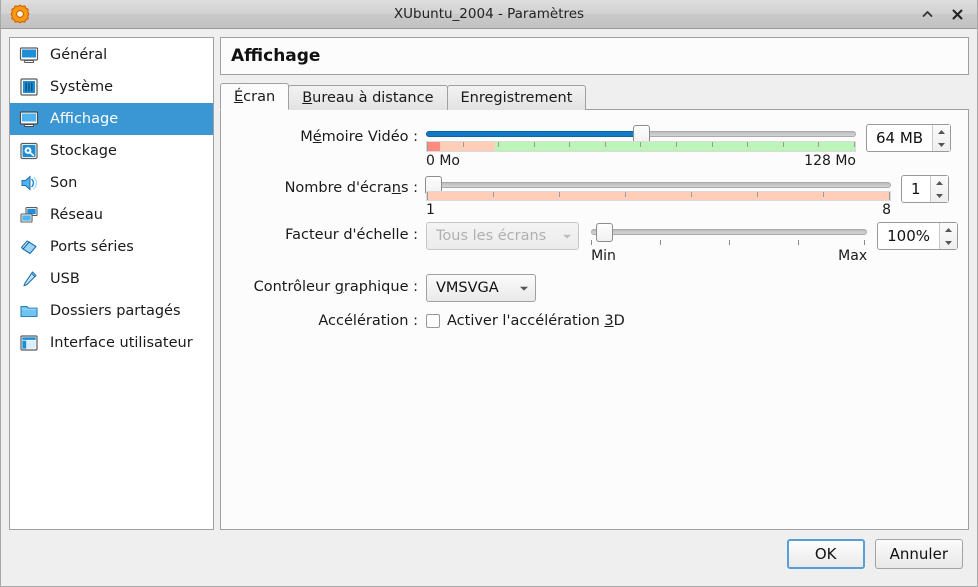 The height and width of the screenshot is (587, 978). What do you see at coordinates (443, 161) in the screenshot?
I see `video-memory-min: 0 Mo` at bounding box center [443, 161].